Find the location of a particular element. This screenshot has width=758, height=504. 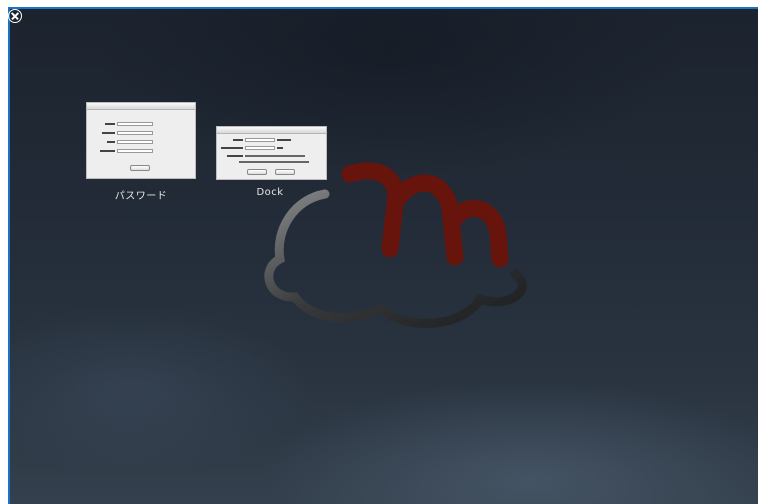

password-window-thumbnail is located at coordinates (141, 140).